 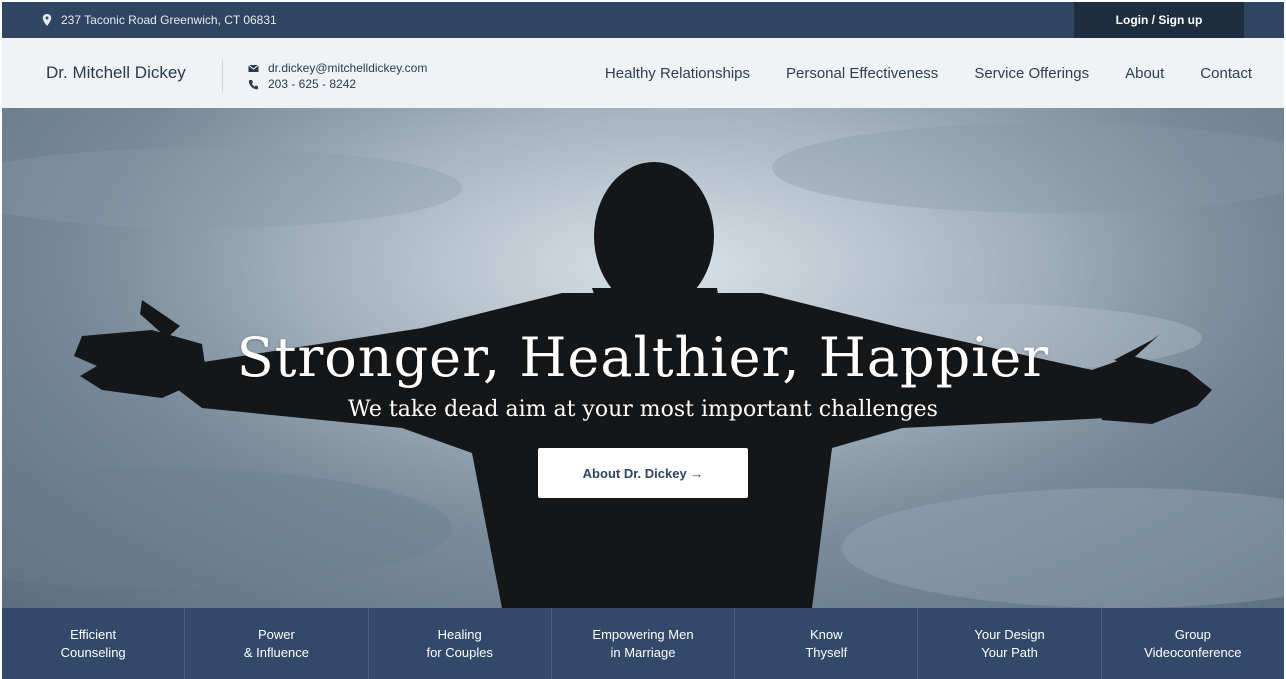 I want to click on phone-link: 203 - 625 - 8242, so click(x=312, y=84).